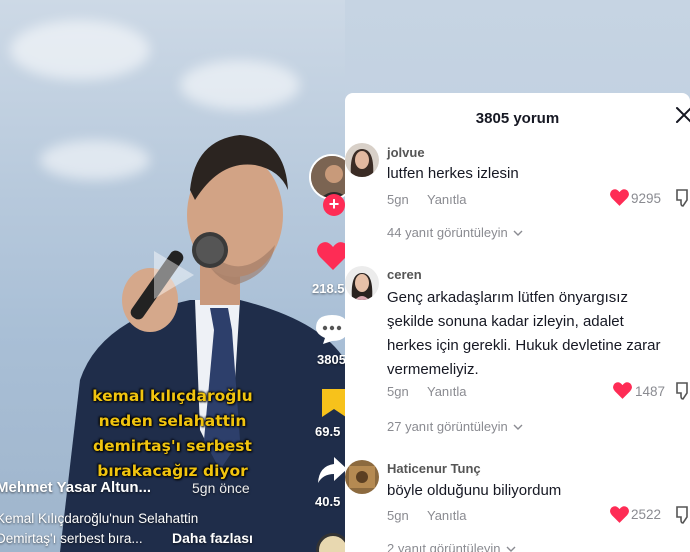 The height and width of the screenshot is (552, 690). I want to click on video-time: 5gn önce, so click(221, 488).